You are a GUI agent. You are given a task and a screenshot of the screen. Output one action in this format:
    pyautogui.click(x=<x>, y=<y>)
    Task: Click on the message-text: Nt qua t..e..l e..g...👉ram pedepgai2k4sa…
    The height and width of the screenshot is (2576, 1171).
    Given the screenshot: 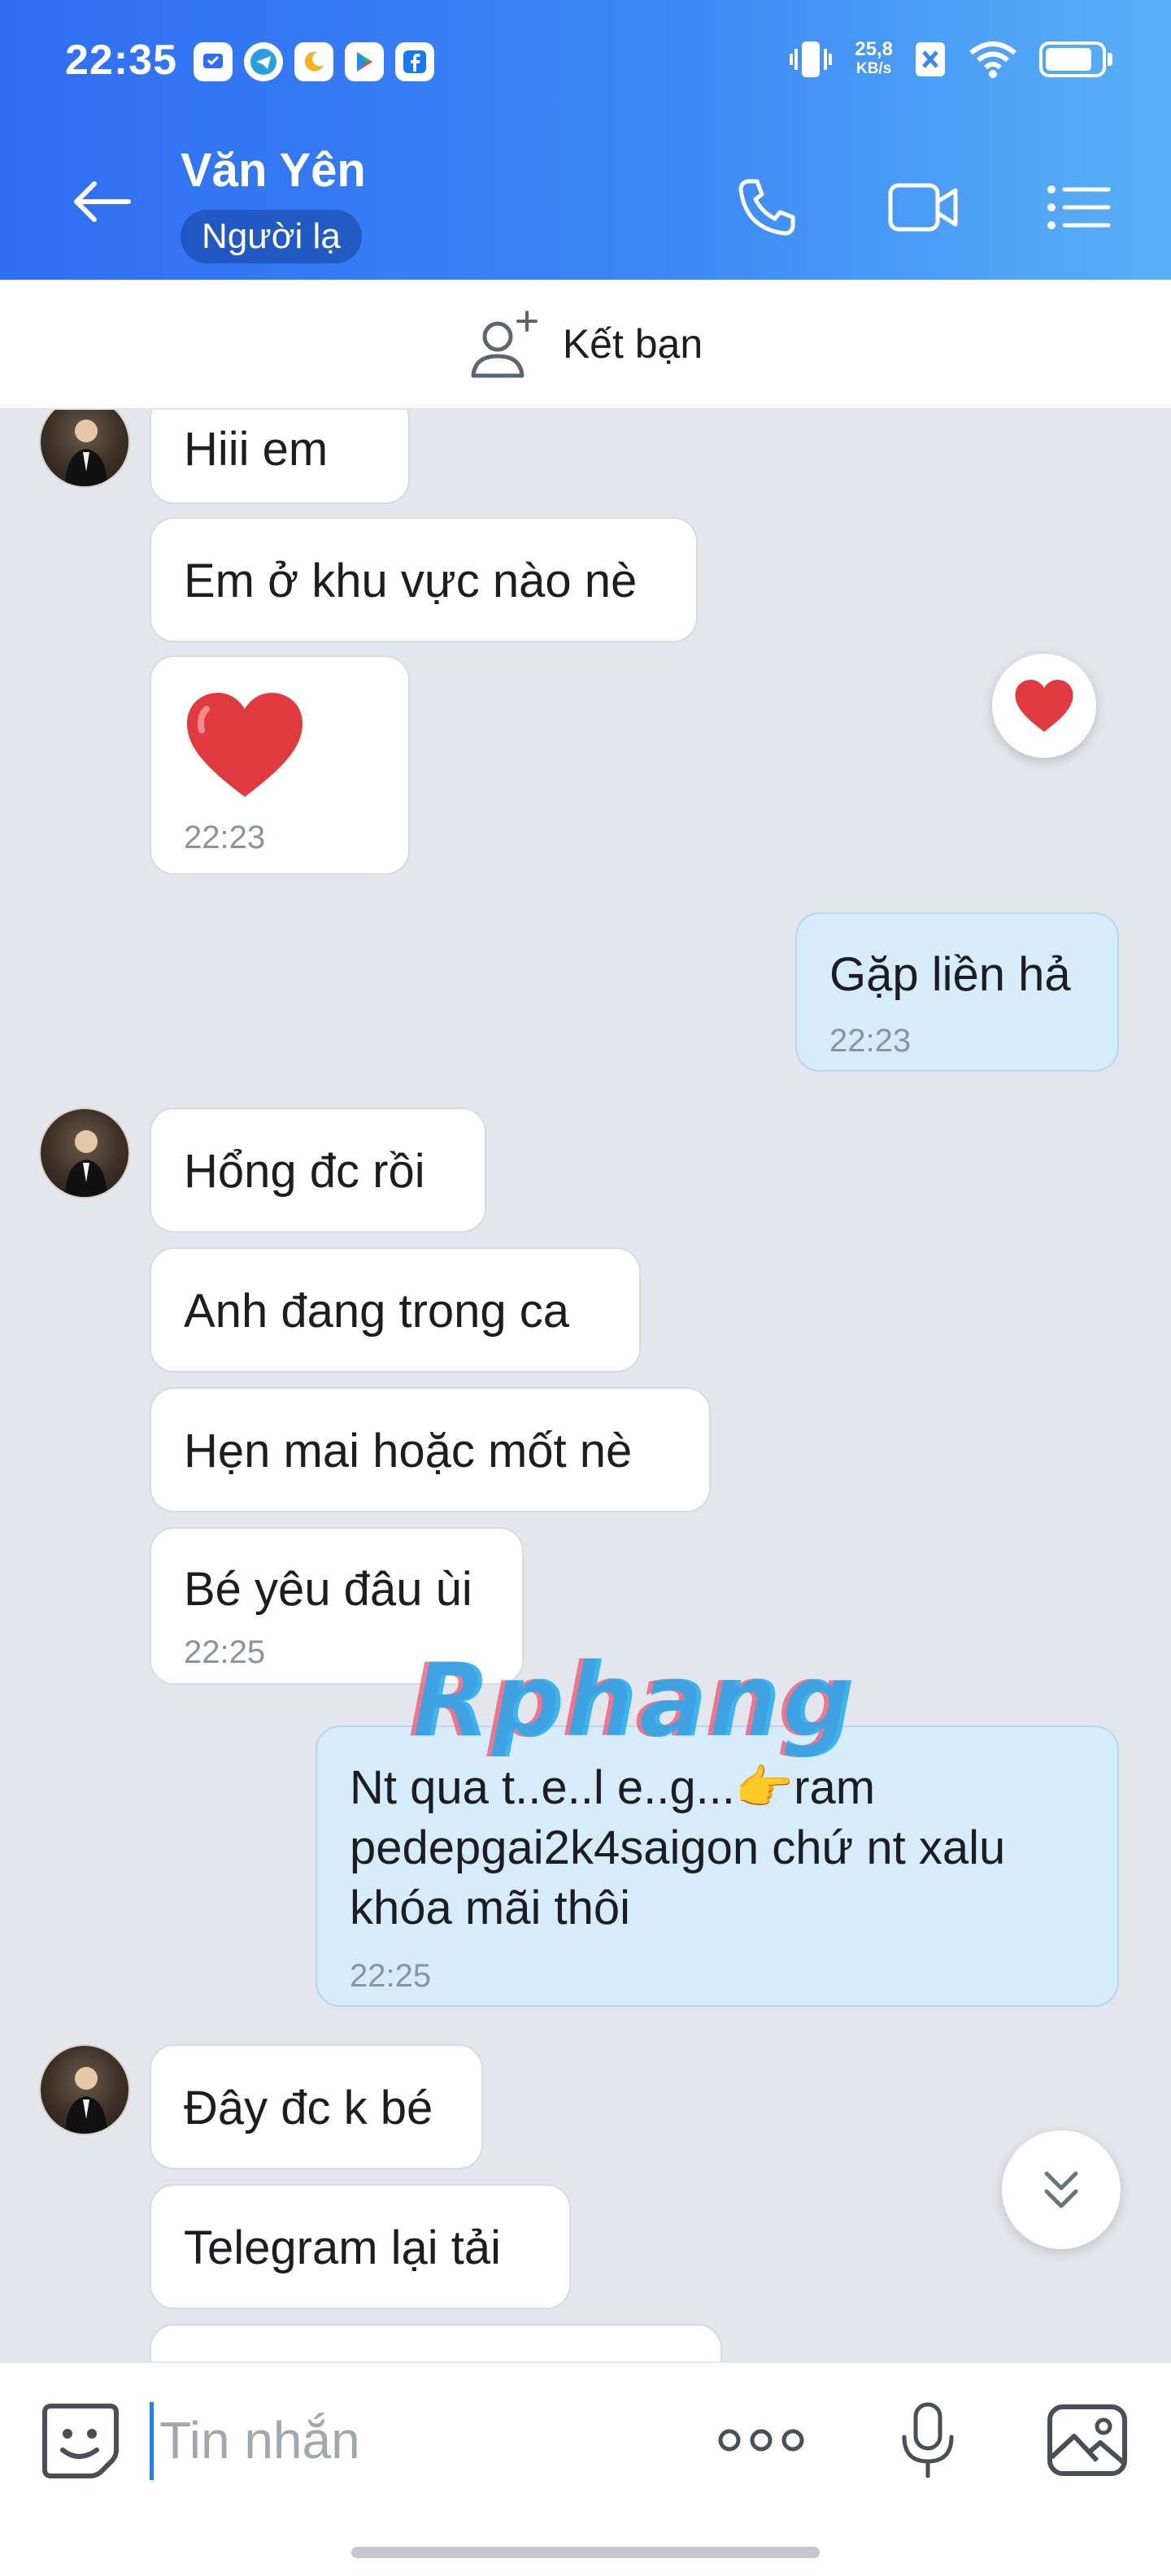 What is the action you would take?
    pyautogui.click(x=678, y=1848)
    